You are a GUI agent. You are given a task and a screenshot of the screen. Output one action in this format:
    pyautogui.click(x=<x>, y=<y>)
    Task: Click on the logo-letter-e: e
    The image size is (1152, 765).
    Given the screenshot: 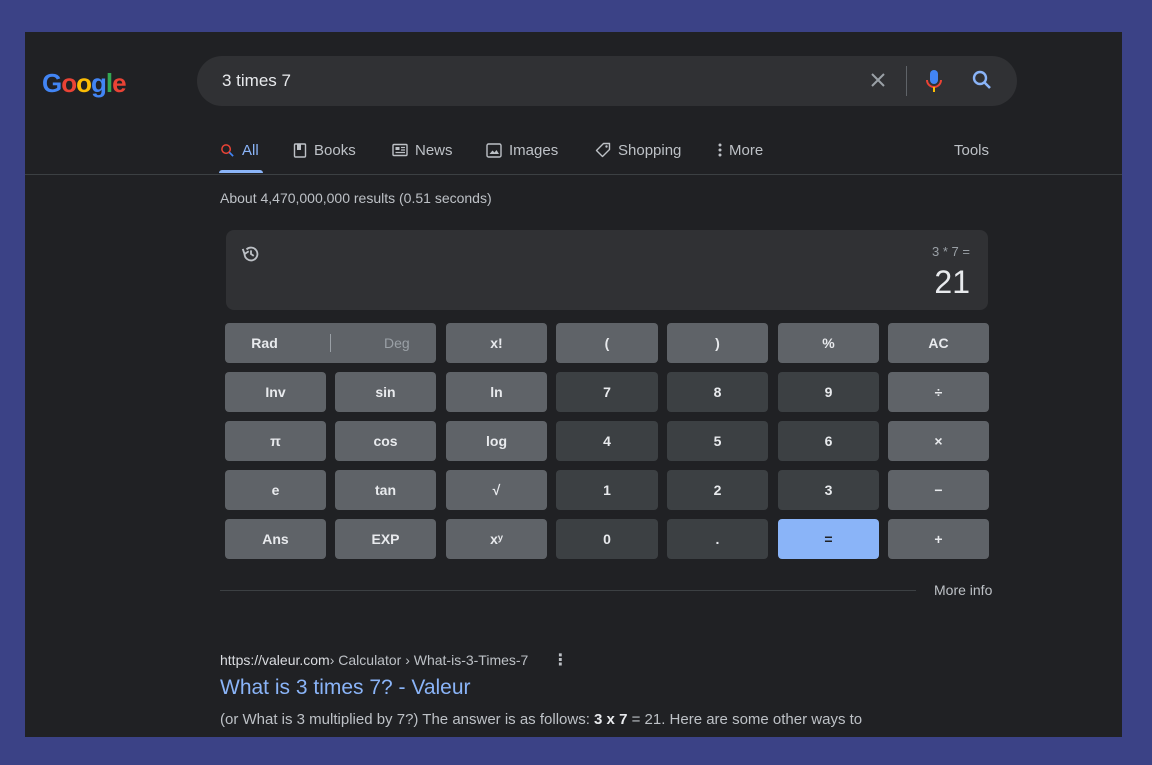 What is the action you would take?
    pyautogui.click(x=119, y=82)
    